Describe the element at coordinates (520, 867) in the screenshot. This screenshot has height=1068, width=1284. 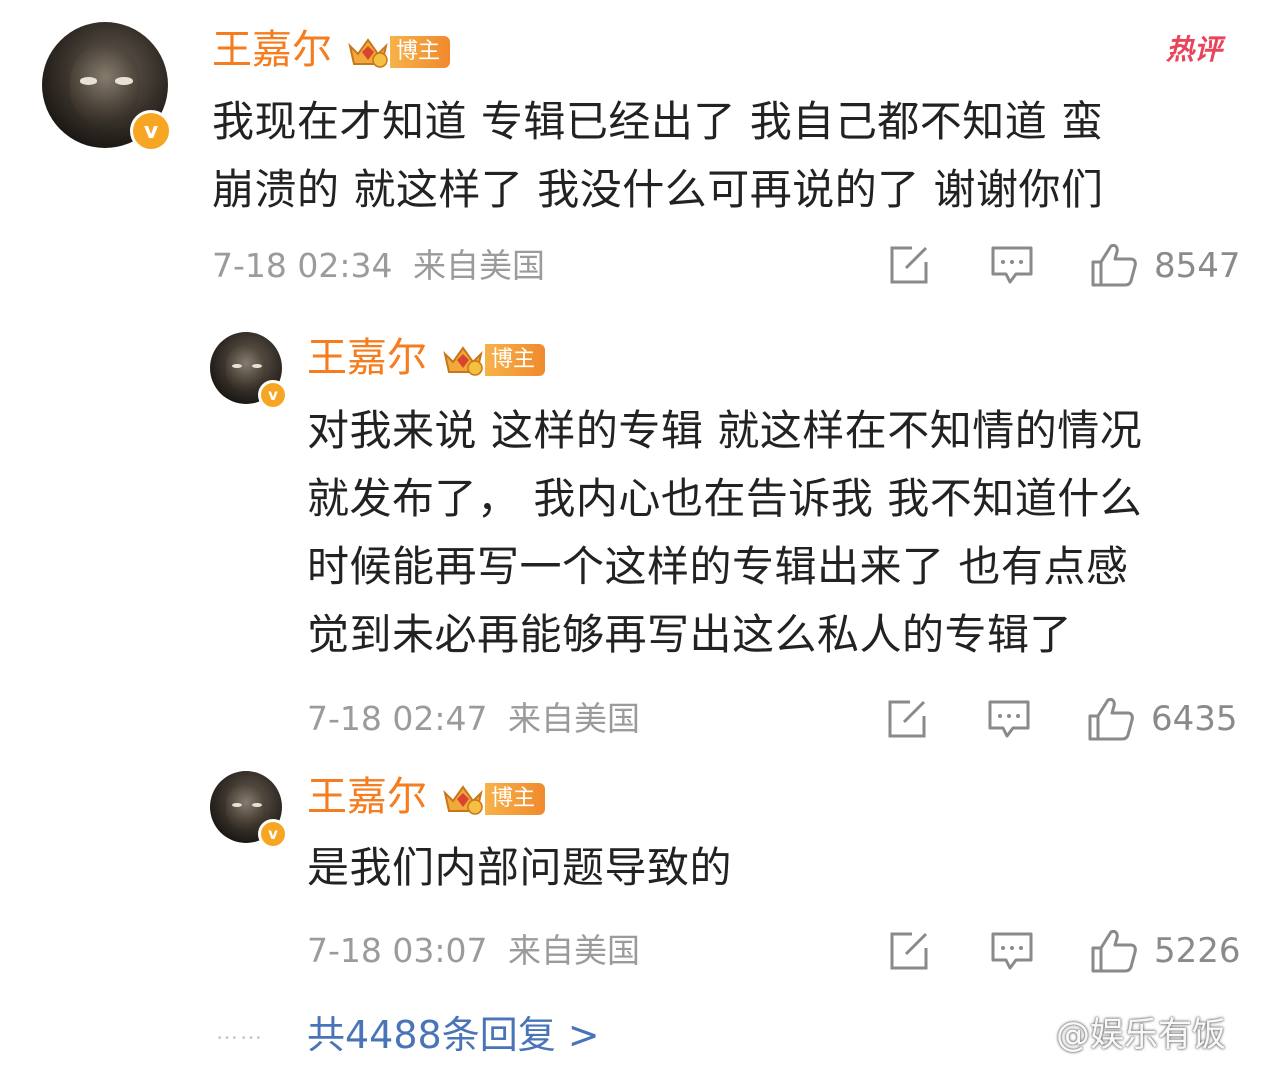
I see `comment-text: 是我们内部问题导致的` at that location.